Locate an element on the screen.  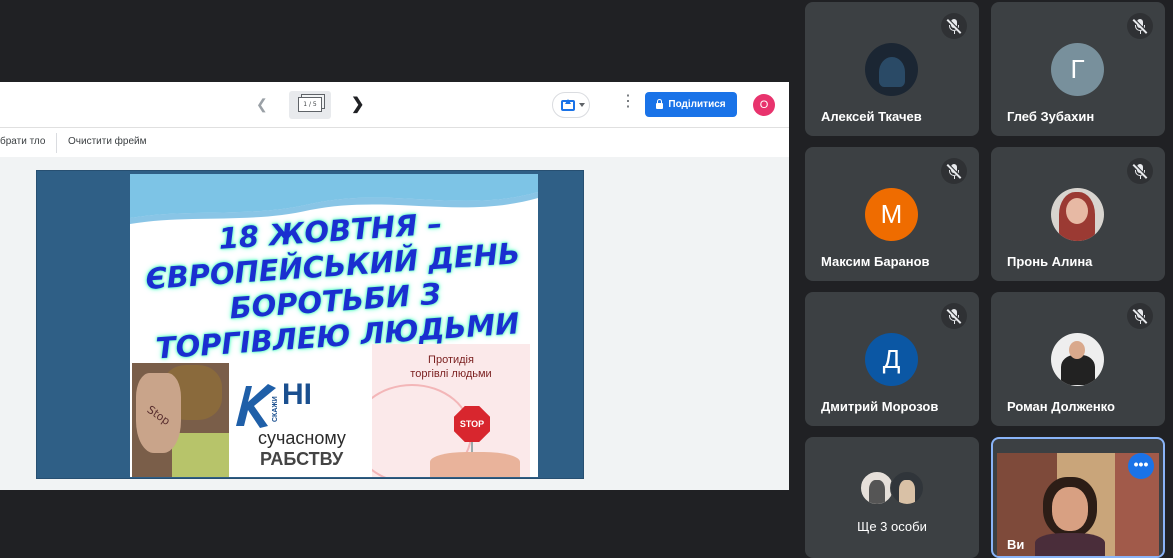
participant-name: Дмитрий Морозов is located at coordinates (880, 406).